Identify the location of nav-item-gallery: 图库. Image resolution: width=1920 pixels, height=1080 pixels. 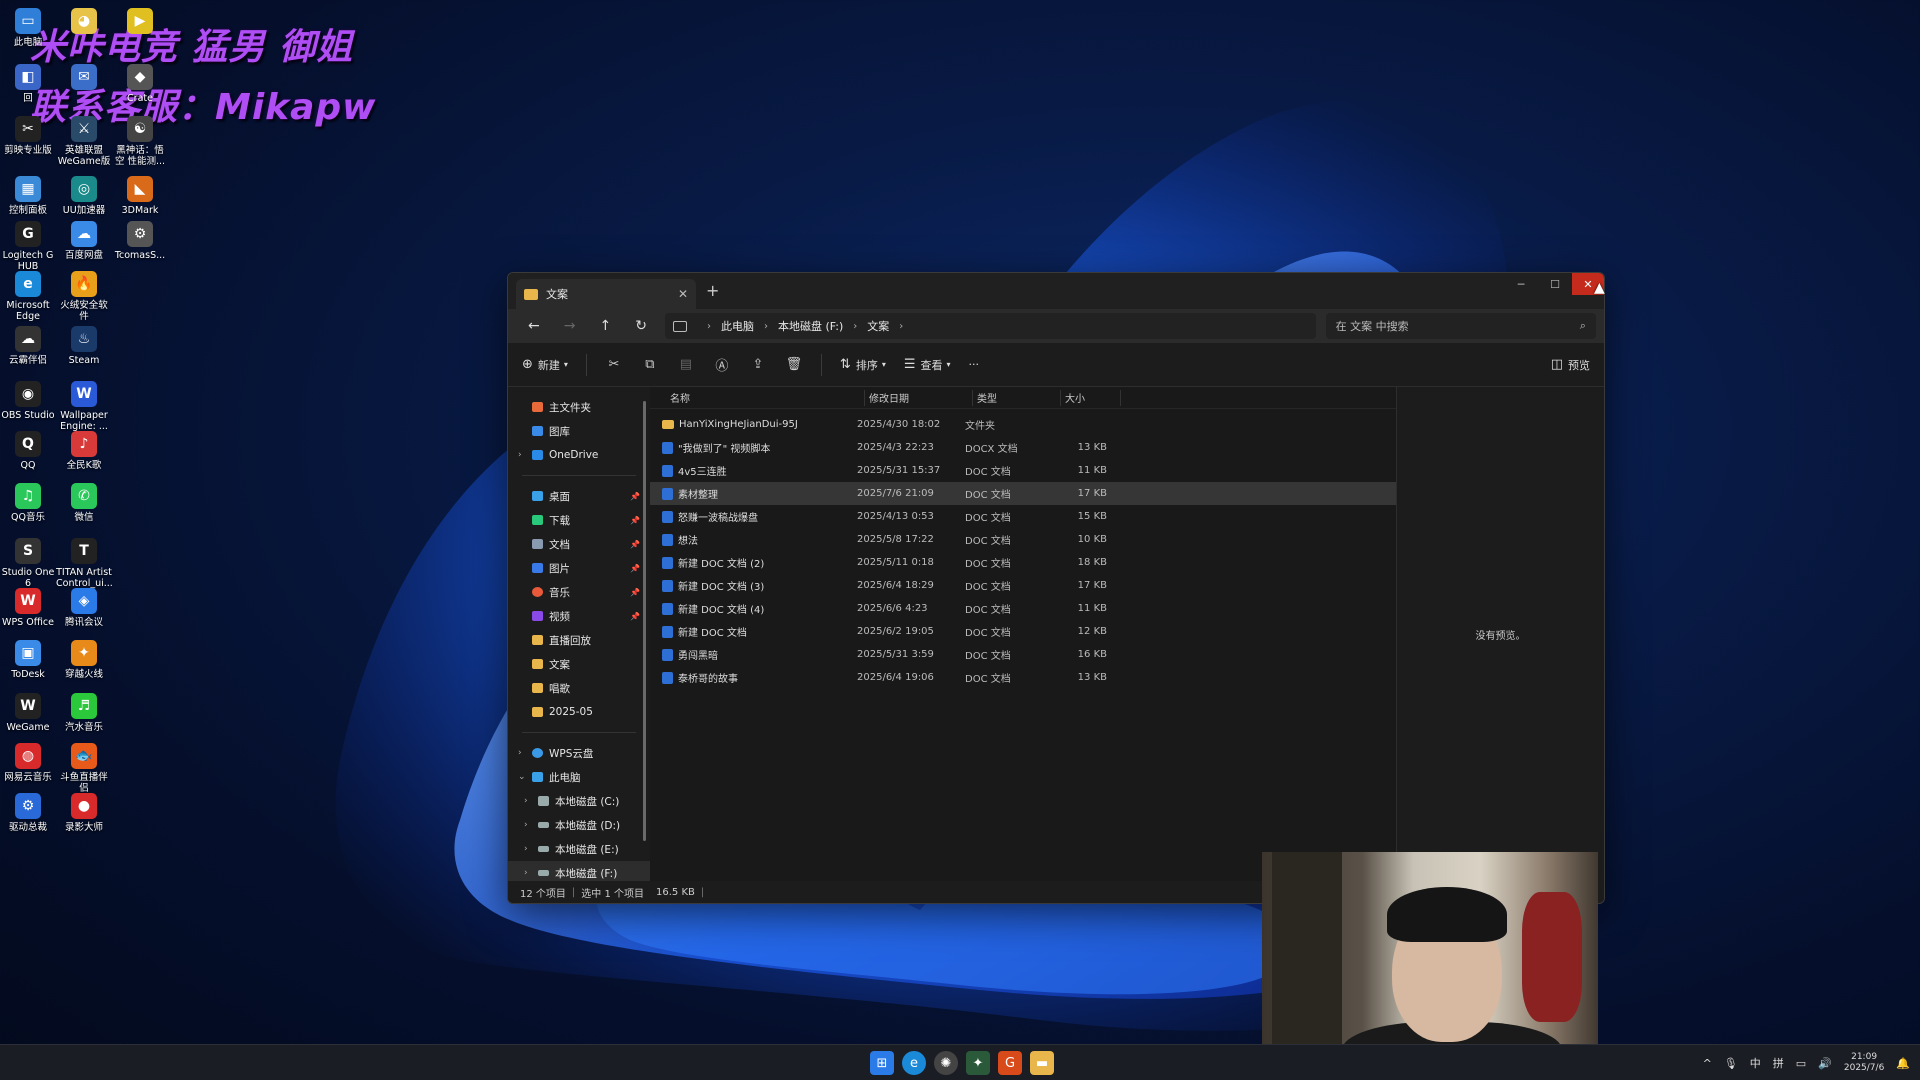
(579, 431).